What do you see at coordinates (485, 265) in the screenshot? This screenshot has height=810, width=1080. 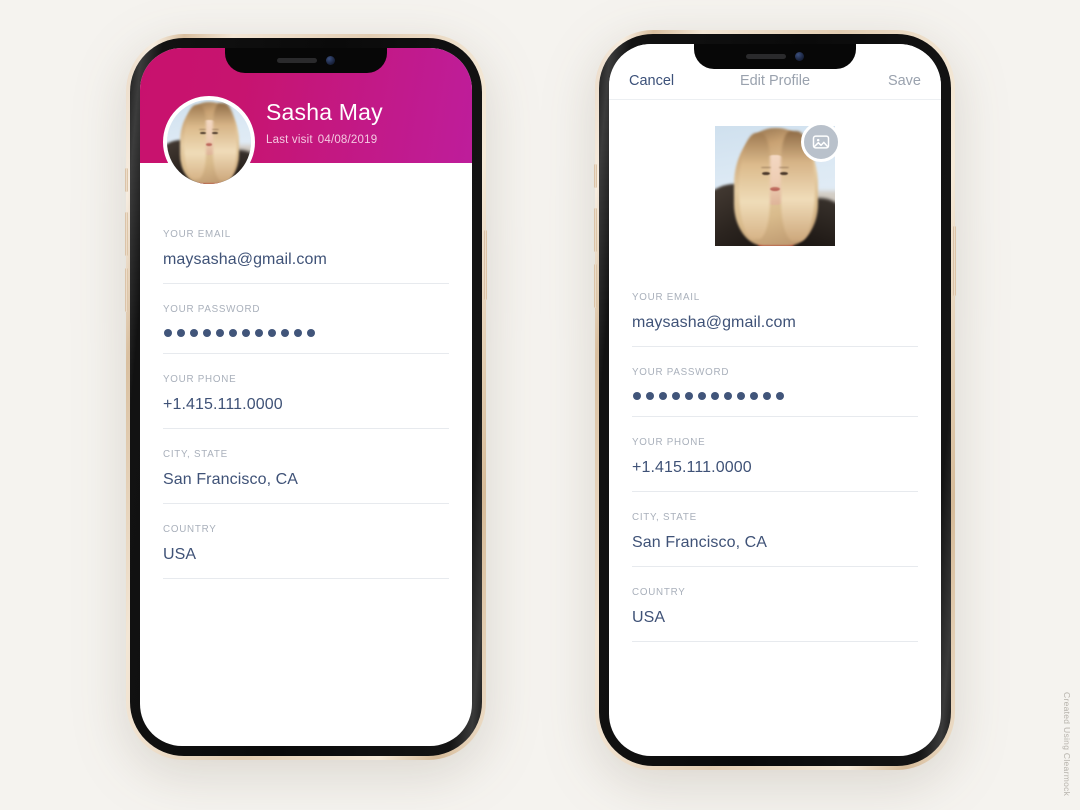 I see `power-button-left-phone` at bounding box center [485, 265].